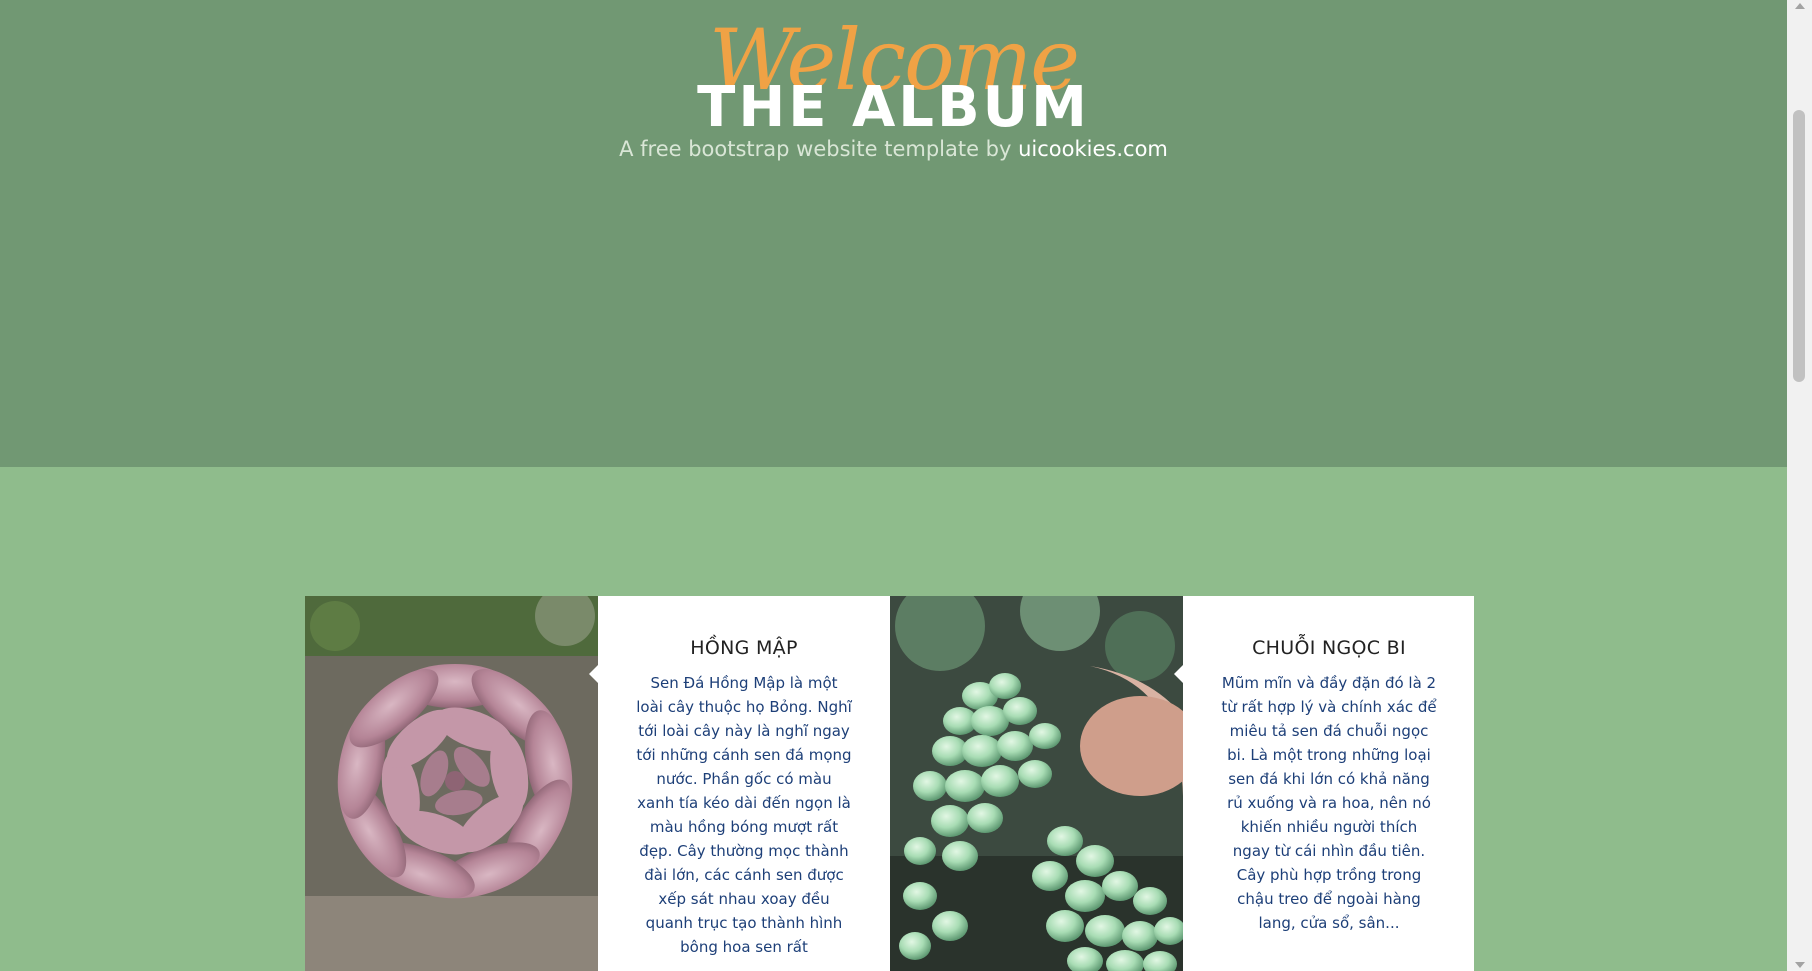  Describe the element at coordinates (744, 648) in the screenshot. I see `card-title: HỒNG MẬP` at that location.